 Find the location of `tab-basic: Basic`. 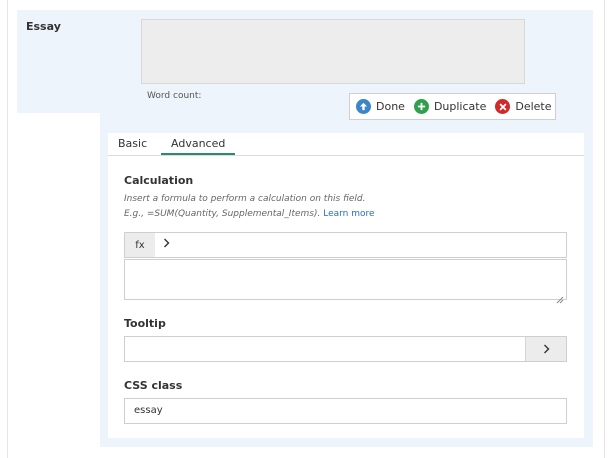

tab-basic: Basic is located at coordinates (132, 143).